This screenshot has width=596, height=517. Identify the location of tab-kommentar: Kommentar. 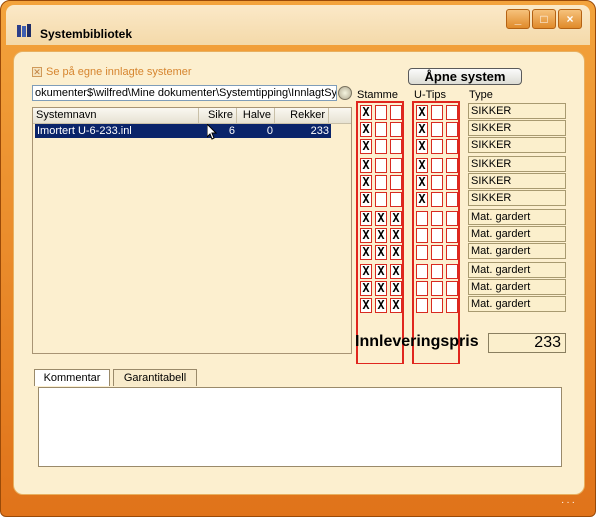
(72, 377).